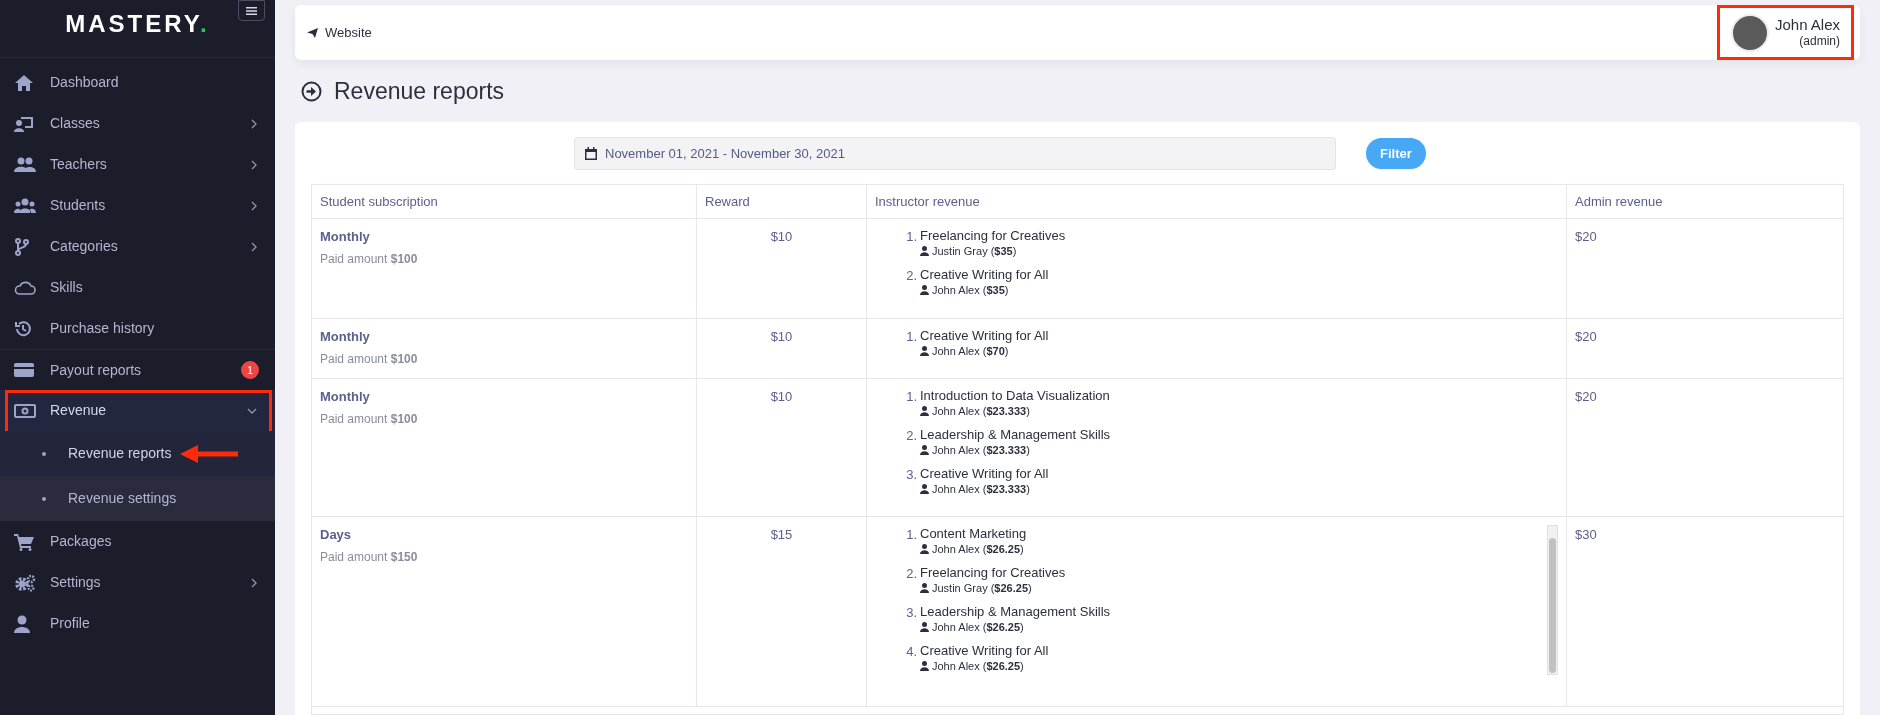 This screenshot has width=1880, height=715. What do you see at coordinates (25, 582) in the screenshot?
I see `gears-icon` at bounding box center [25, 582].